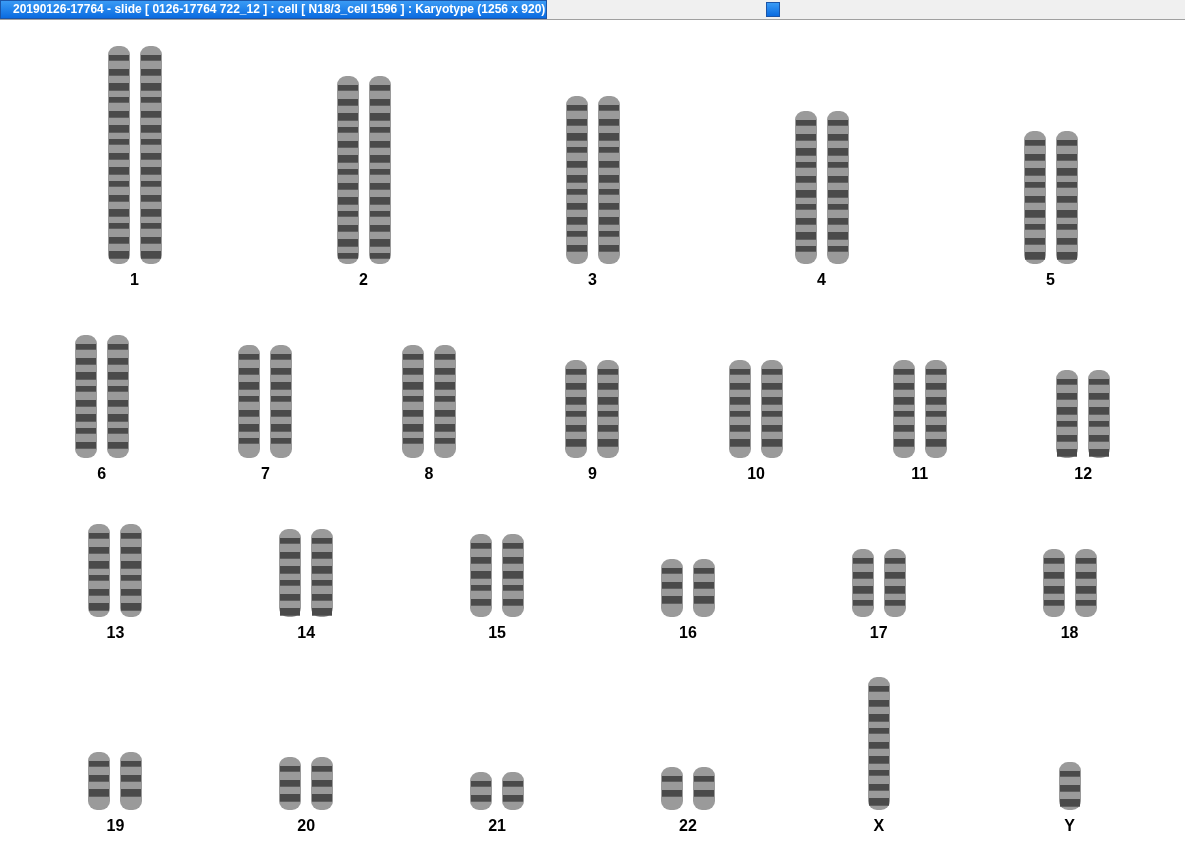 This screenshot has width=1185, height=860. Describe the element at coordinates (115, 633) in the screenshot. I see `chromosome-label: 13` at that location.